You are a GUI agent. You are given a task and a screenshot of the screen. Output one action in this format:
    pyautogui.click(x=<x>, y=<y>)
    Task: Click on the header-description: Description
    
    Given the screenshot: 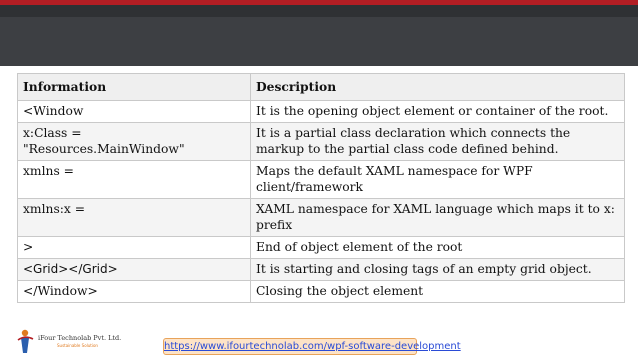 What is the action you would take?
    pyautogui.click(x=437, y=87)
    